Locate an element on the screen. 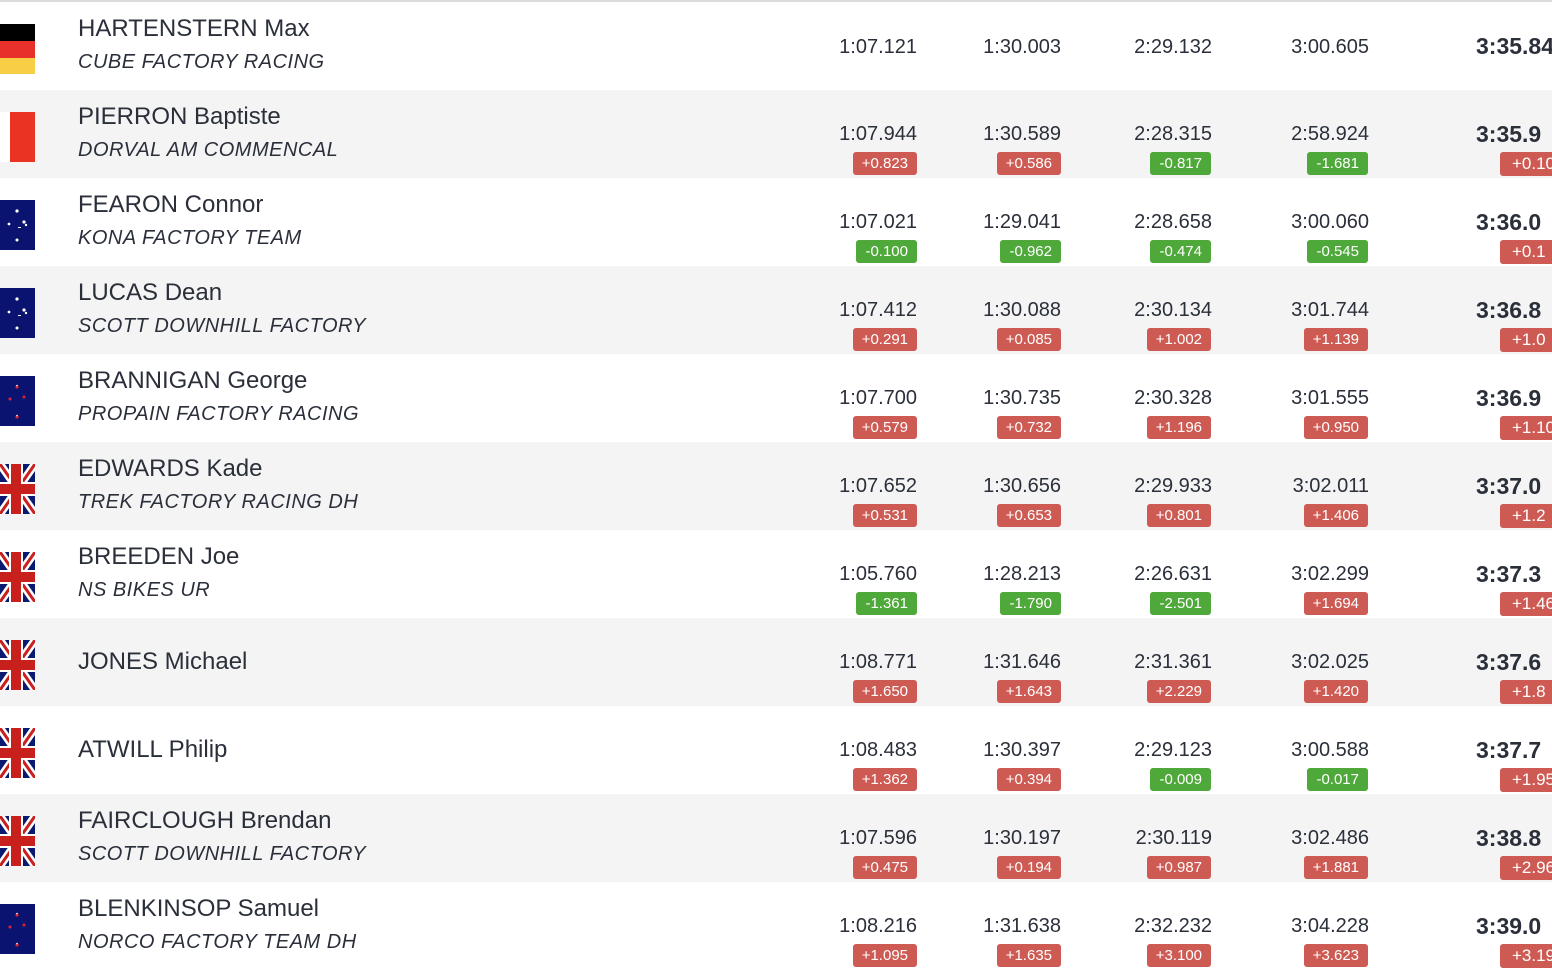 This screenshot has width=1552, height=970. split-3-time: 2:26.631 is located at coordinates (1173, 574).